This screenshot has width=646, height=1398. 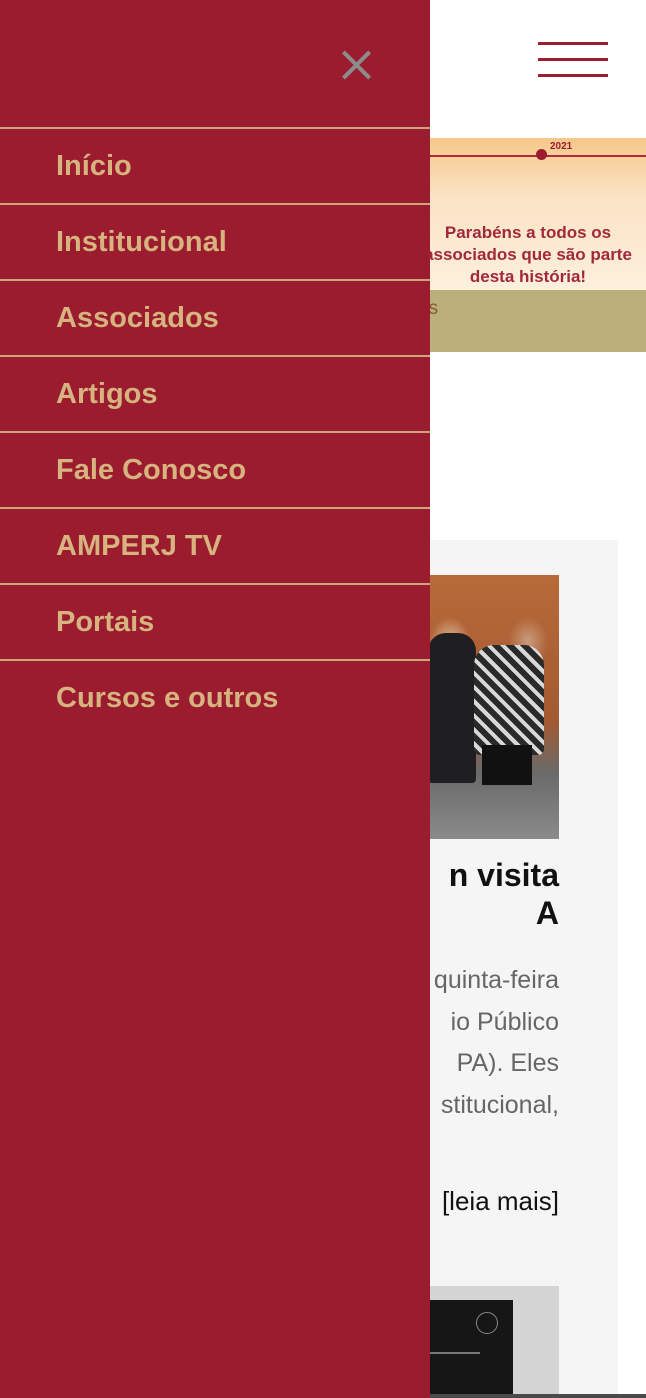 I want to click on menu-item-artigos: Artigos, so click(x=215, y=395).